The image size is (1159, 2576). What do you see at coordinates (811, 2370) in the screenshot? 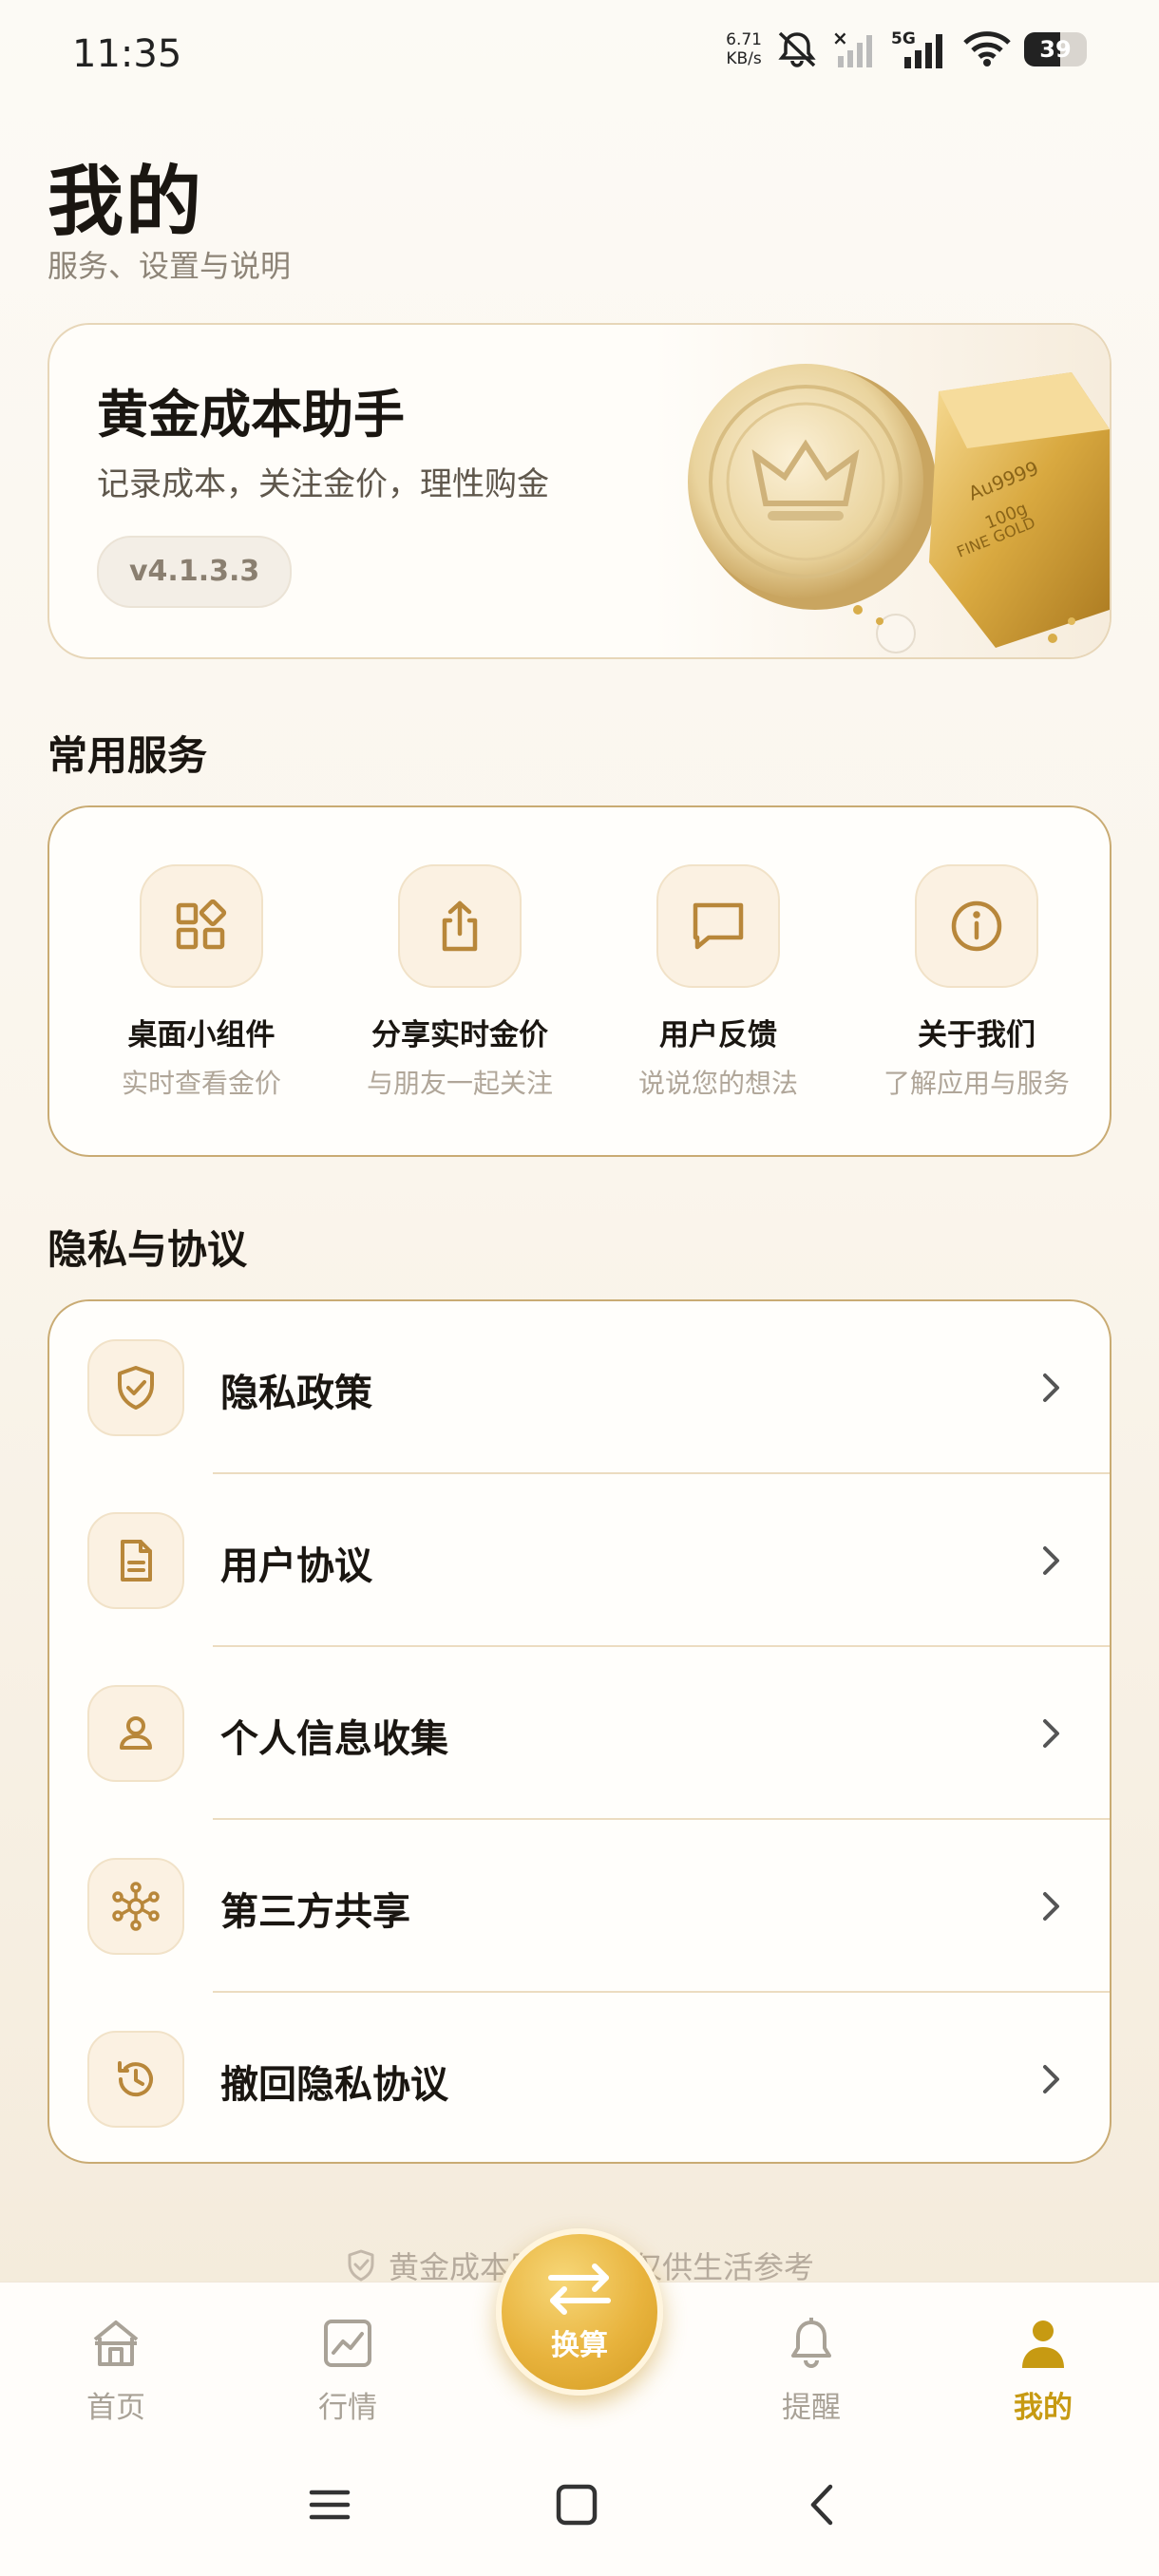
I see `tab-alerts: 提醒` at bounding box center [811, 2370].